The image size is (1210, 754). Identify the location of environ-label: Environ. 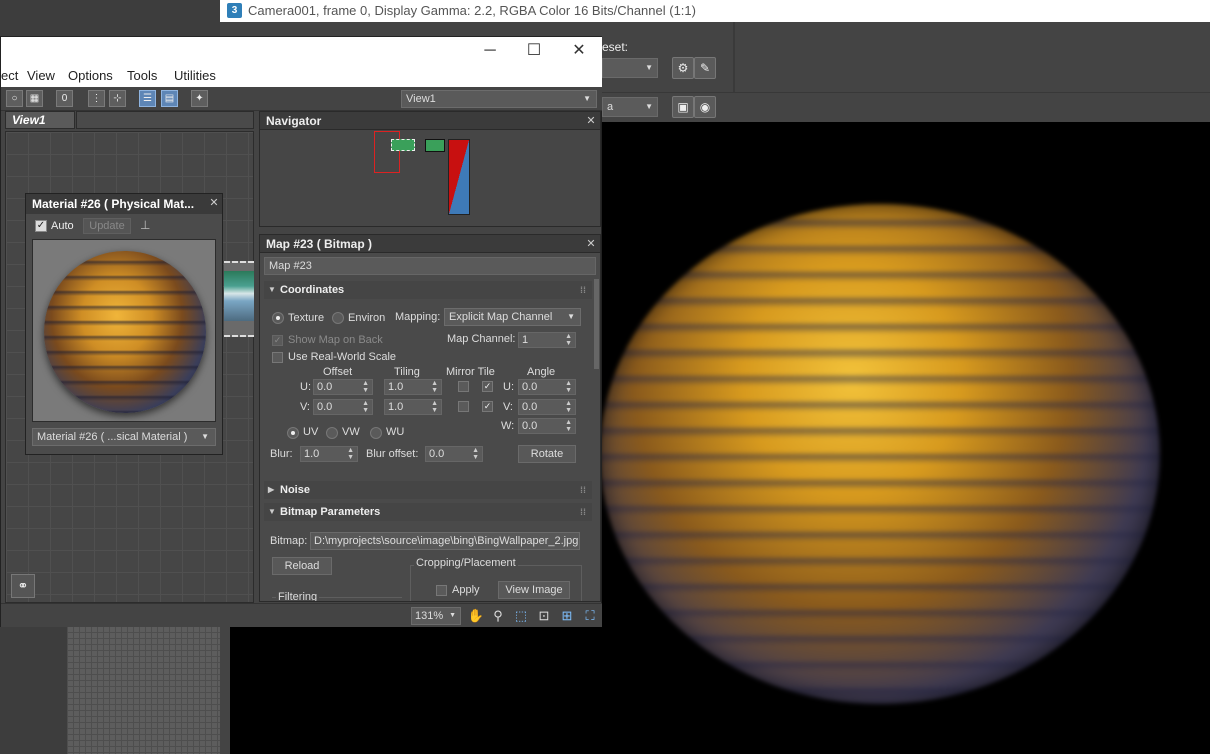
(367, 318).